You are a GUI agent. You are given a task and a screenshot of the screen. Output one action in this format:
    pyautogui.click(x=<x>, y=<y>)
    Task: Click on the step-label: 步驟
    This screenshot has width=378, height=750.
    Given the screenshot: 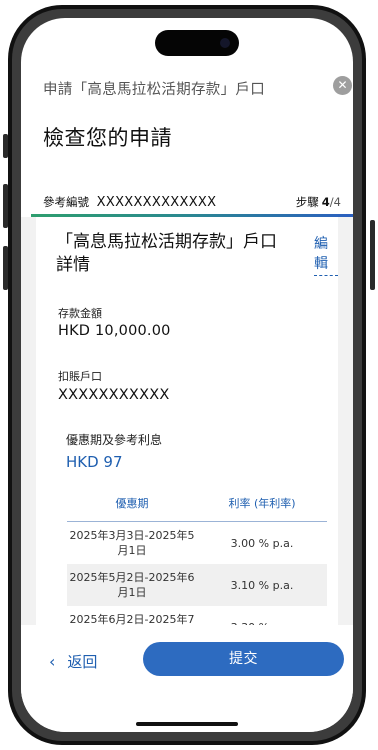 What is the action you would take?
    pyautogui.click(x=307, y=202)
    